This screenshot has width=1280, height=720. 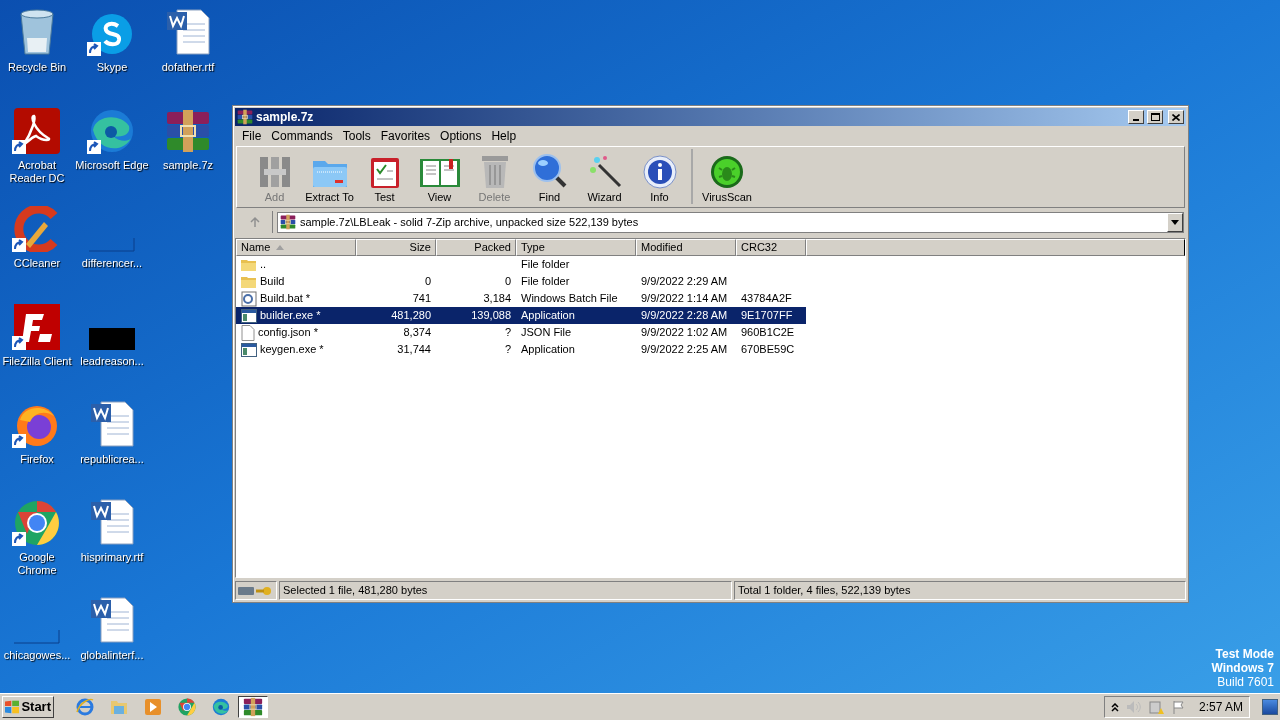 What do you see at coordinates (37, 67) in the screenshot?
I see `desktop-icon-label: Recycle Bin` at bounding box center [37, 67].